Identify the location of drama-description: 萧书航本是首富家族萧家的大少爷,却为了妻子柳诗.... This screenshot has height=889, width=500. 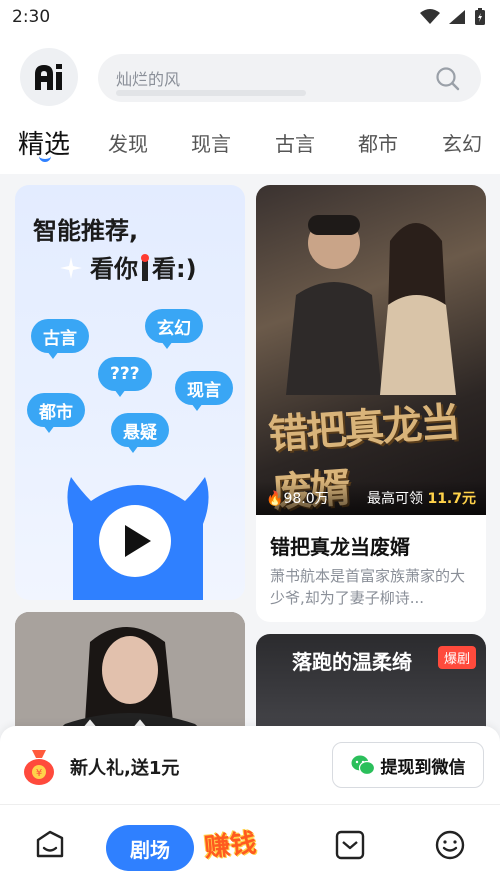
(368, 587).